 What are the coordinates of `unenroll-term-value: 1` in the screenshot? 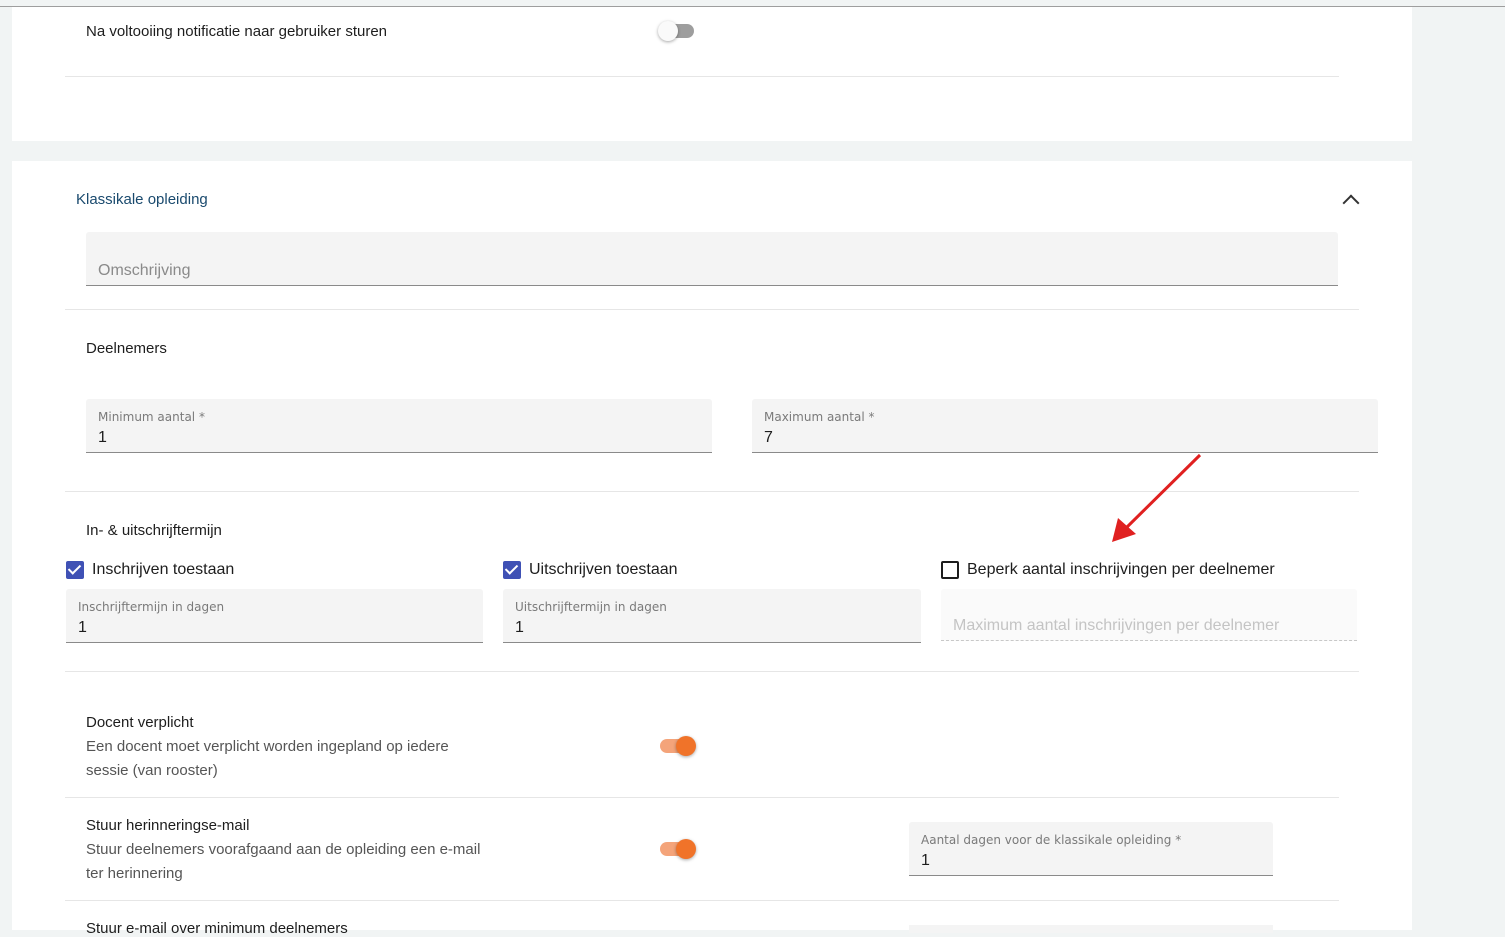 It's located at (519, 627).